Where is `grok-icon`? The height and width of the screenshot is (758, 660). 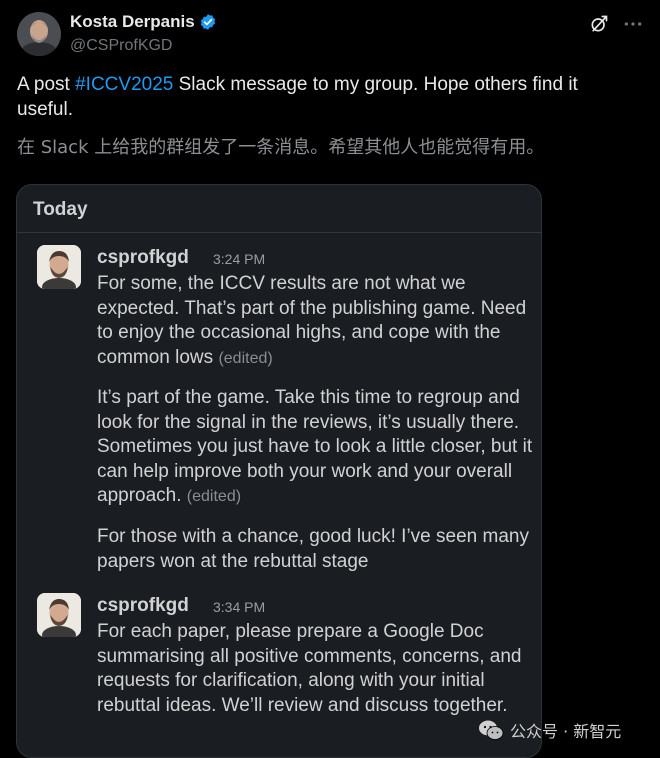
grok-icon is located at coordinates (599, 24).